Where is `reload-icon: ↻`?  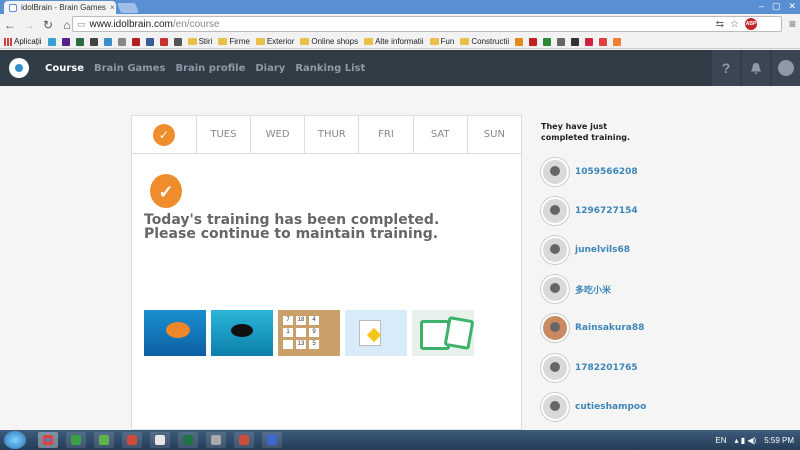
reload-icon: ↻ is located at coordinates (48, 25).